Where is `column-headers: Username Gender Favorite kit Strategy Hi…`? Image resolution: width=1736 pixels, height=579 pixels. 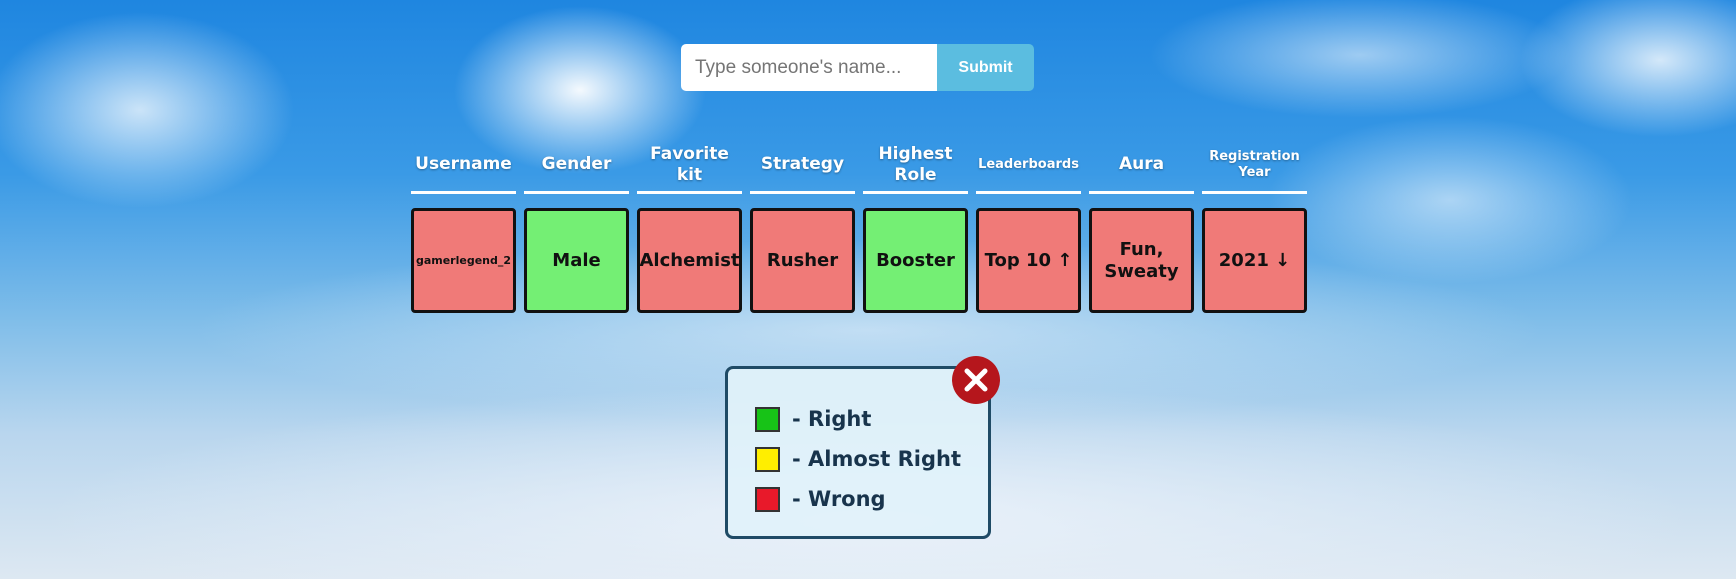
column-headers: Username Gender Favorite kit Strategy Hi… is located at coordinates (859, 166).